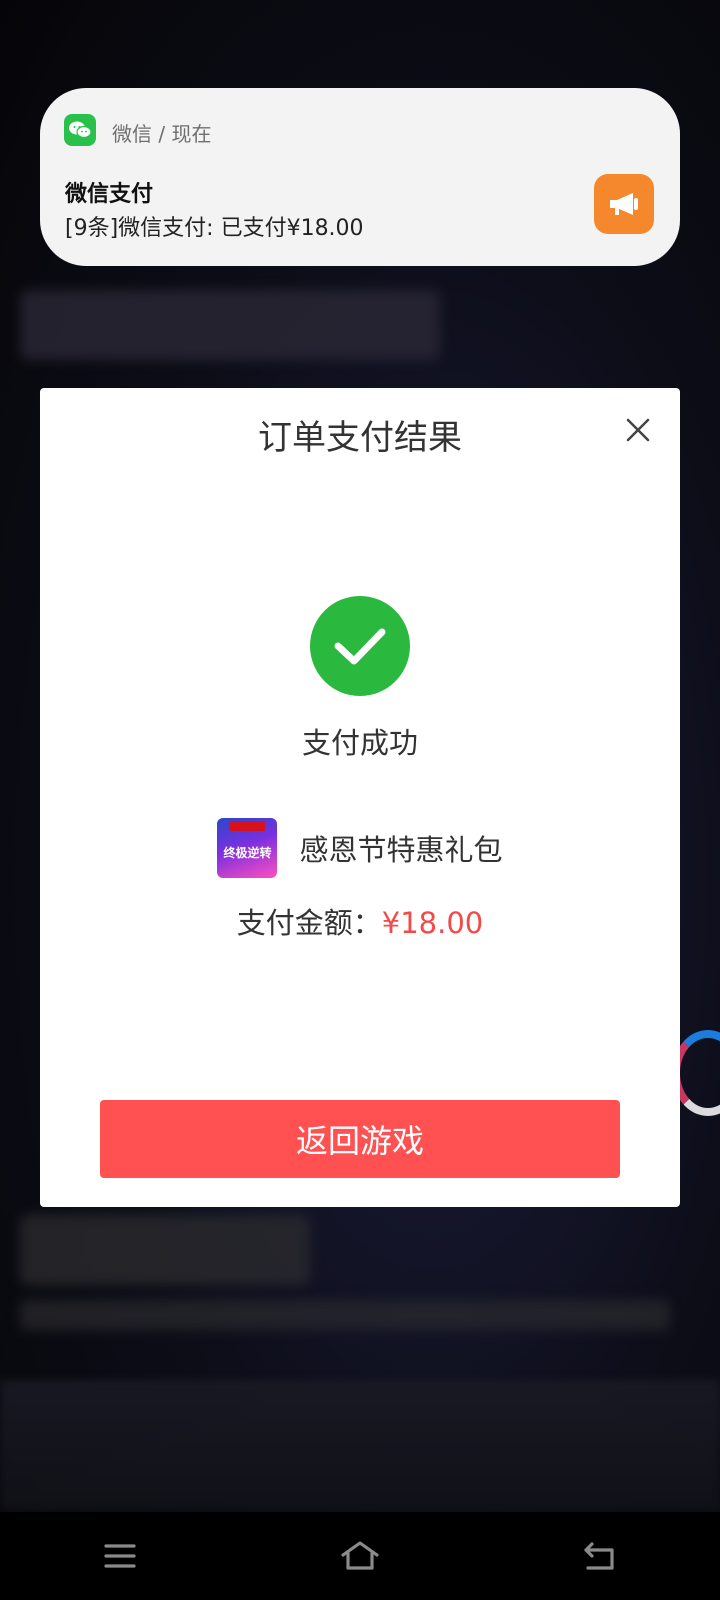 The height and width of the screenshot is (1600, 720). What do you see at coordinates (214, 228) in the screenshot?
I see `notification-body: [9条]微信支付: 已支付¥18.00` at bounding box center [214, 228].